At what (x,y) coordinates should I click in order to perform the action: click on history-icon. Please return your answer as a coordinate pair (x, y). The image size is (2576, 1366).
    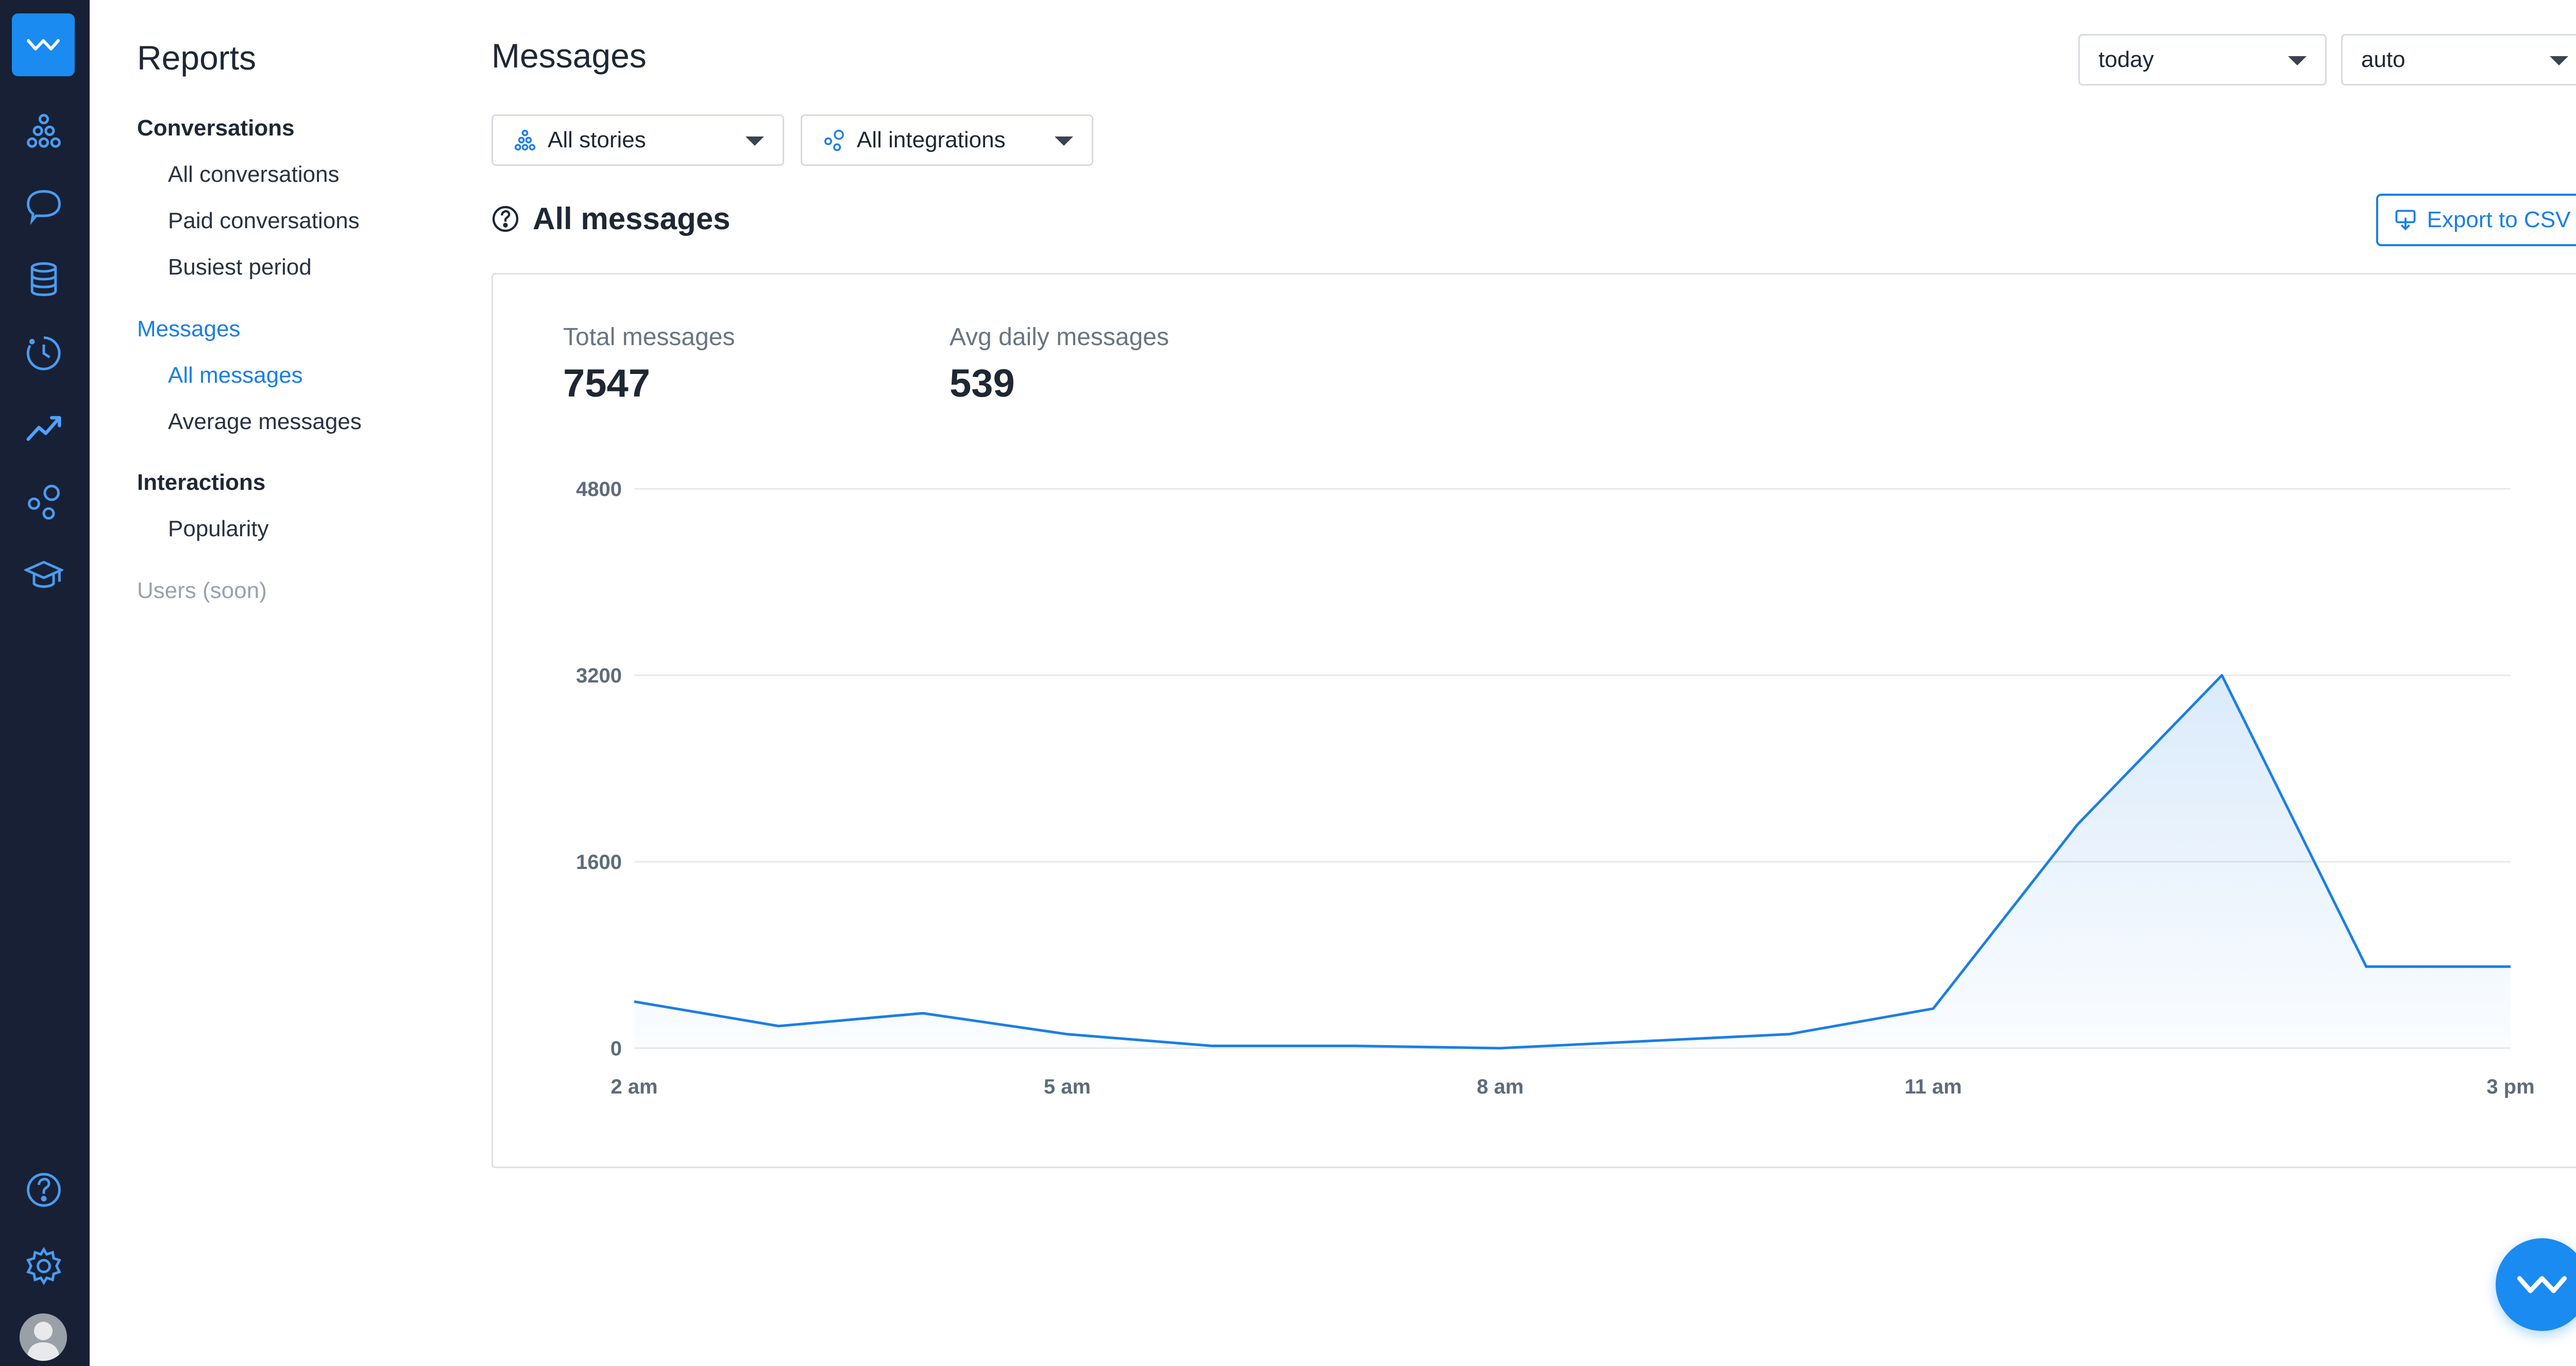
    Looking at the image, I should click on (44, 353).